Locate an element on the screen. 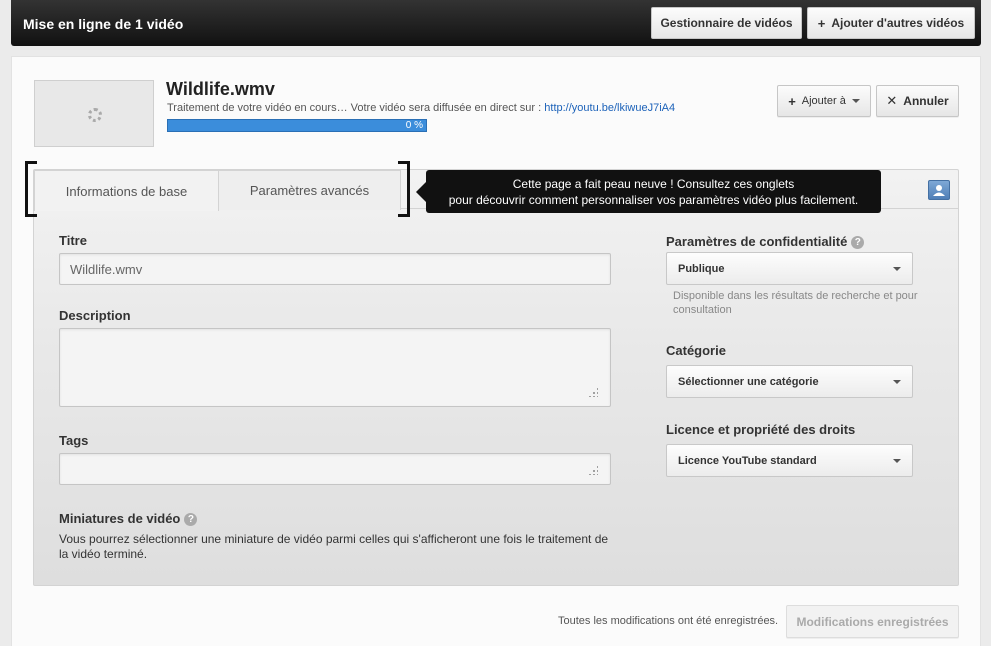  description-label: Description is located at coordinates (95, 315).